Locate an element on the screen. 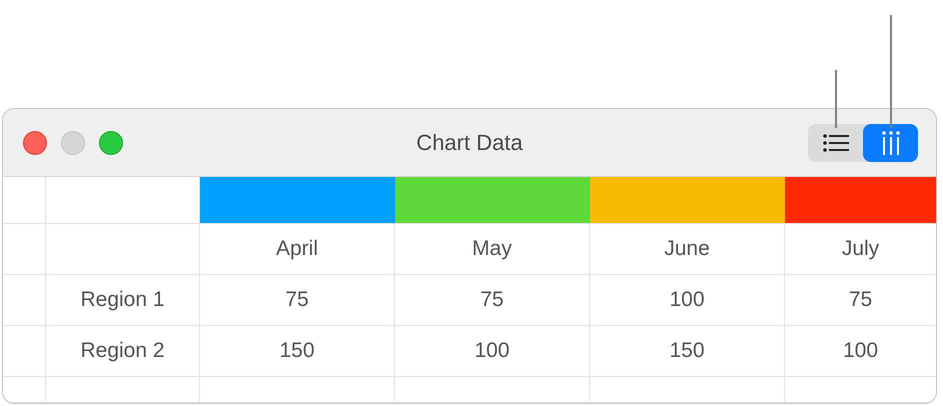 This screenshot has width=943, height=406. columns-icon is located at coordinates (890, 142).